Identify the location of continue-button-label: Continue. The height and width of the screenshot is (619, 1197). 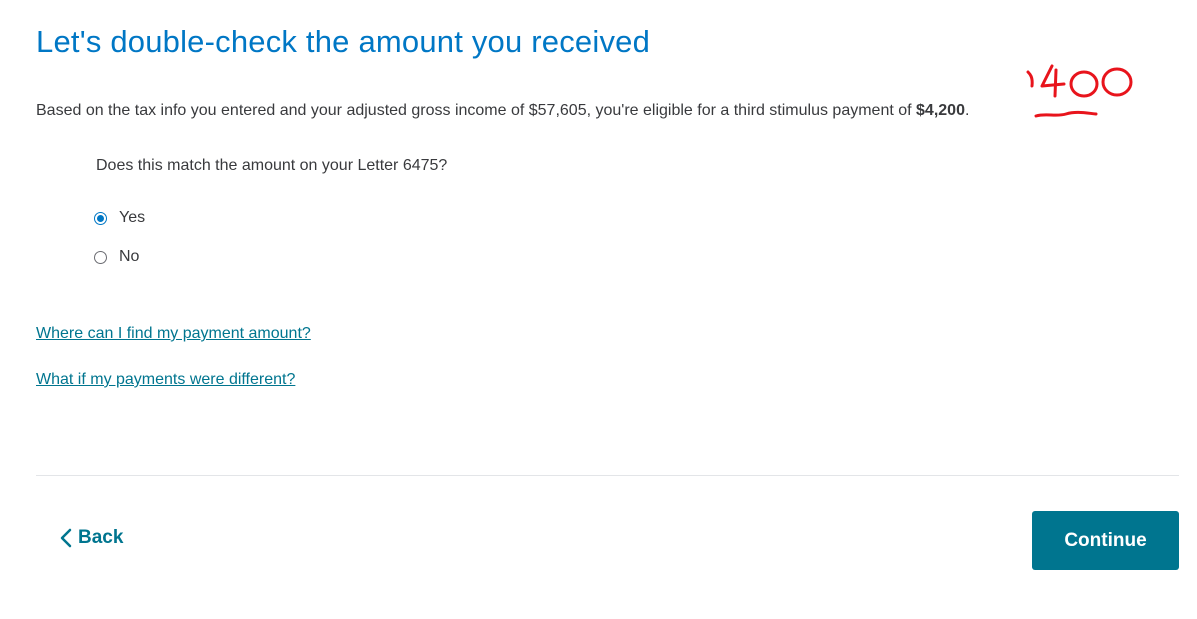
(1105, 540).